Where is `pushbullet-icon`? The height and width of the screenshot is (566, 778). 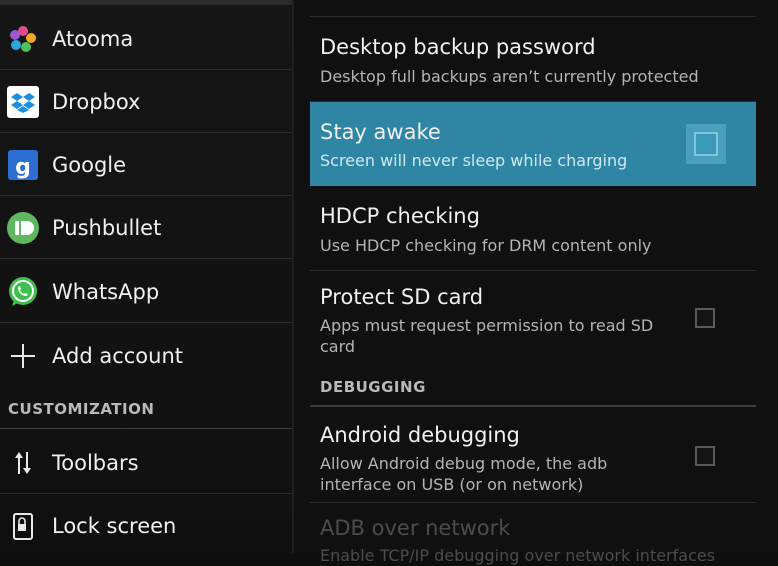 pushbullet-icon is located at coordinates (23, 228).